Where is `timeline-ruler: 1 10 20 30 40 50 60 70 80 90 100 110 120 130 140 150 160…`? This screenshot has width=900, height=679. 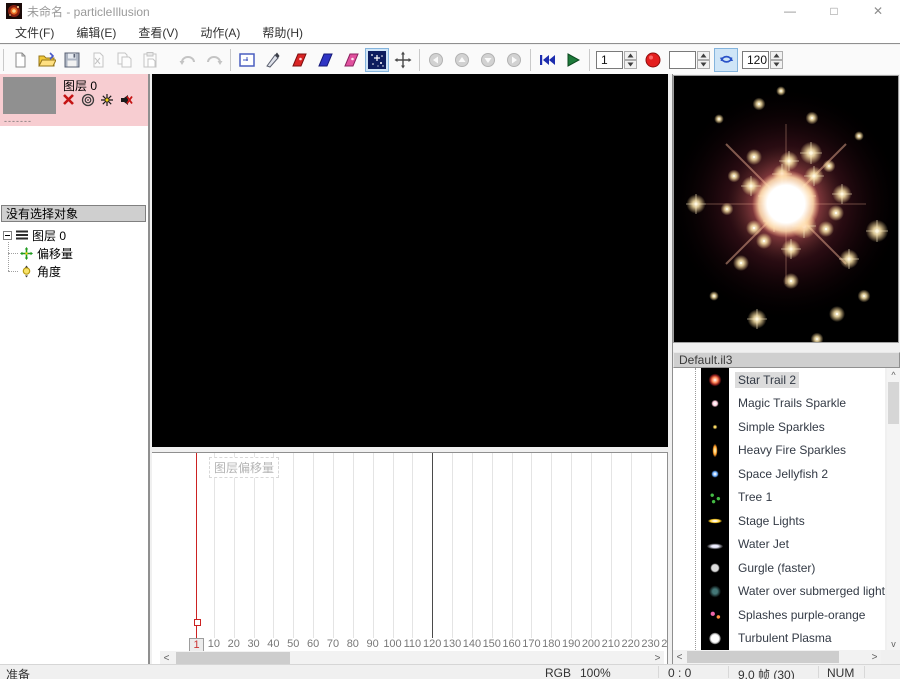 timeline-ruler: 1 10 20 30 40 50 60 70 80 90 100 110 120 130 140 150 160… is located at coordinates (409, 644).